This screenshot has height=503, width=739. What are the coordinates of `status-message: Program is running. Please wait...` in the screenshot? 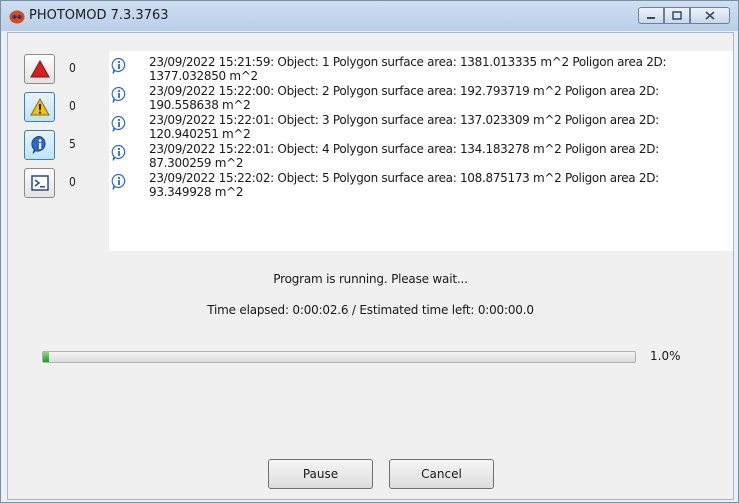 It's located at (370, 279).